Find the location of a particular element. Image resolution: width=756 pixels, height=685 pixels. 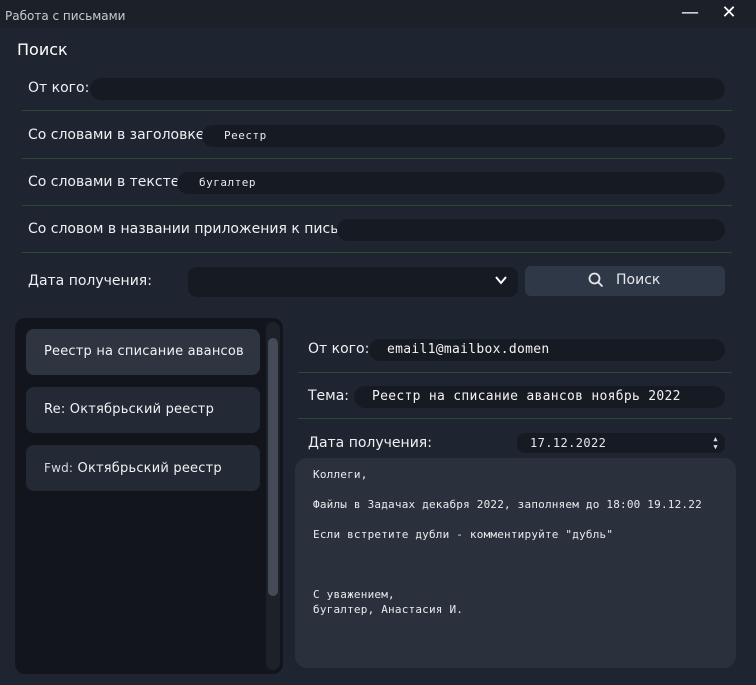

title-bar: Работа с письмами — ✕ is located at coordinates (378, 14).